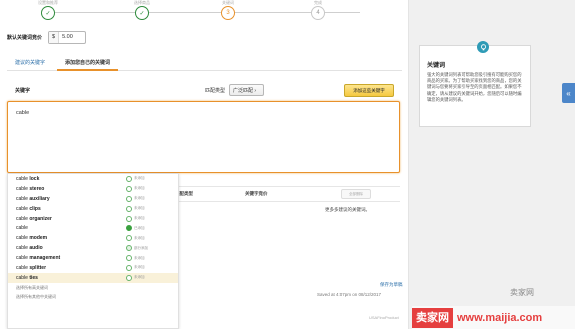  What do you see at coordinates (93, 248) in the screenshot?
I see `suggestion-item: cable audio 部分添加` at bounding box center [93, 248].